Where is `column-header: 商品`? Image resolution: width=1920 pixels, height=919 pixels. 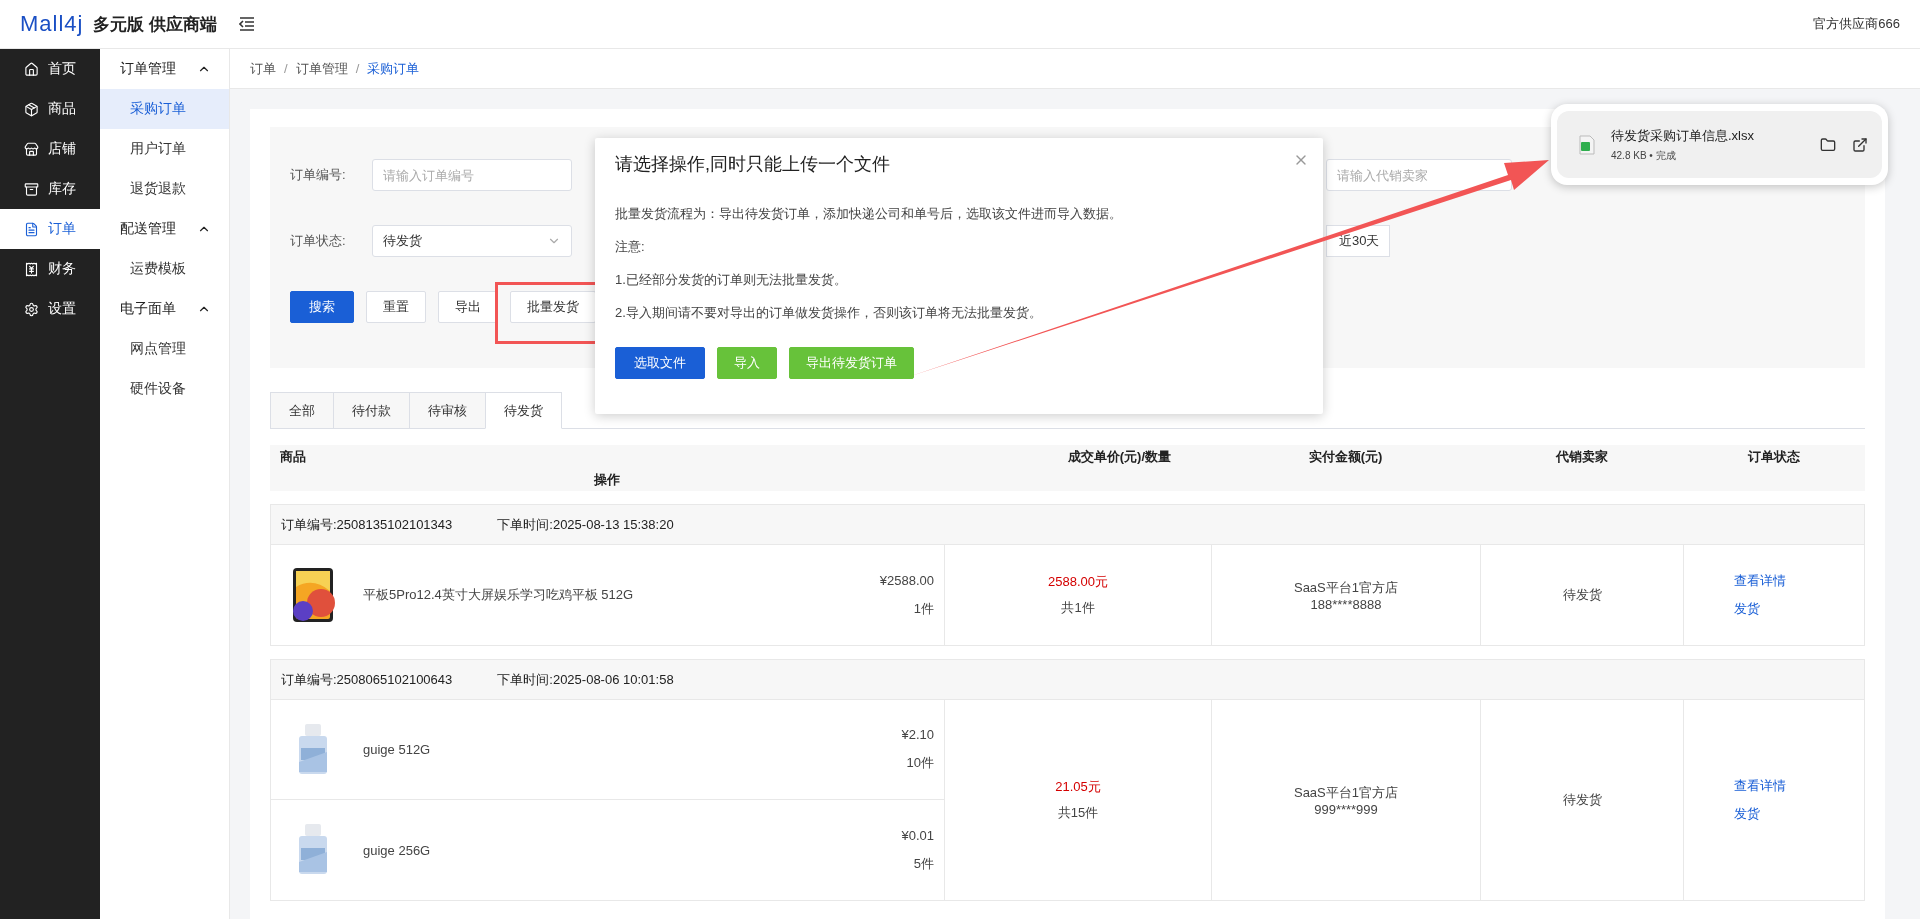
column-header: 商品 is located at coordinates (293, 456).